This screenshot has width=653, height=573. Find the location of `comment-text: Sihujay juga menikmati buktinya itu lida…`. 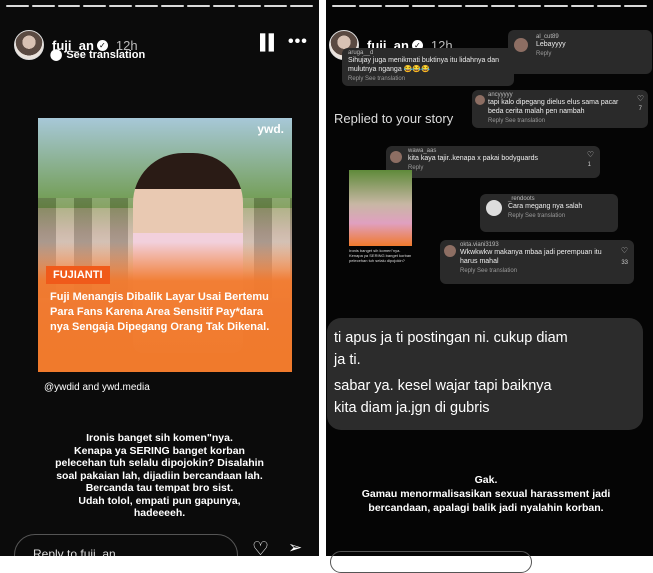

comment-text: Sihujay juga menikmati buktinya itu lida… is located at coordinates (423, 65).